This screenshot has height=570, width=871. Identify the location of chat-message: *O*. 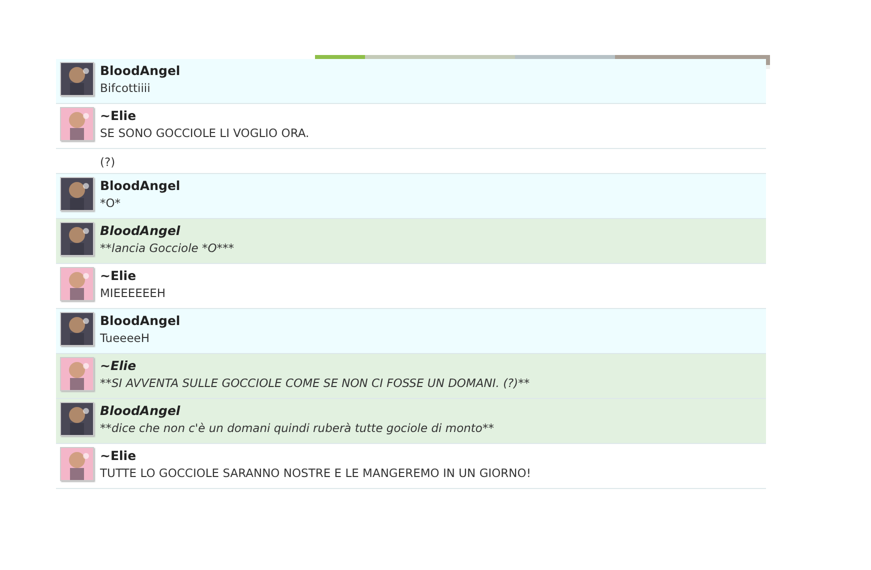
(111, 203).